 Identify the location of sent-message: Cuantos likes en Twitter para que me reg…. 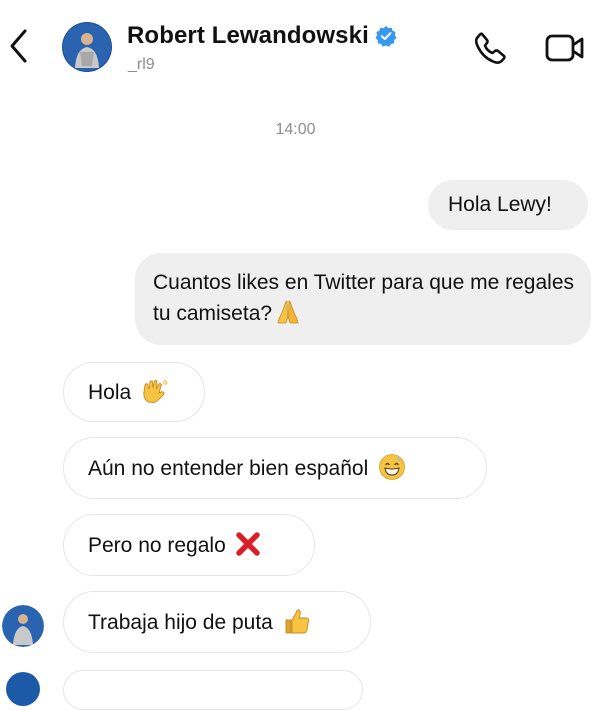
(363, 299).